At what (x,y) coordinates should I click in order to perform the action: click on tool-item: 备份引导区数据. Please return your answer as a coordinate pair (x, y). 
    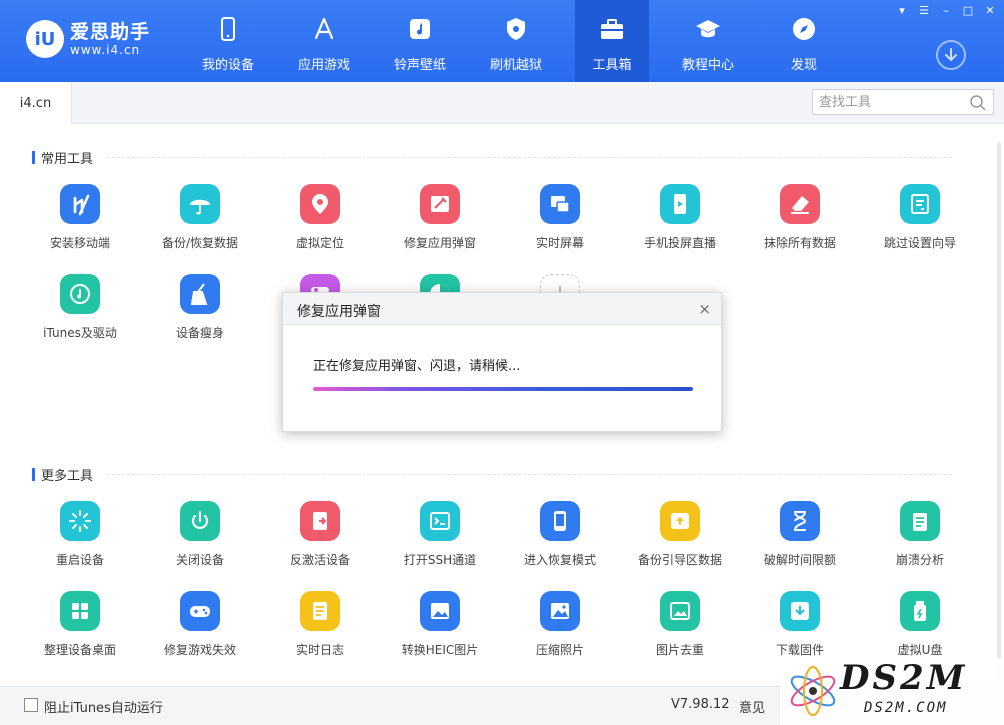
    Looking at the image, I should click on (680, 541).